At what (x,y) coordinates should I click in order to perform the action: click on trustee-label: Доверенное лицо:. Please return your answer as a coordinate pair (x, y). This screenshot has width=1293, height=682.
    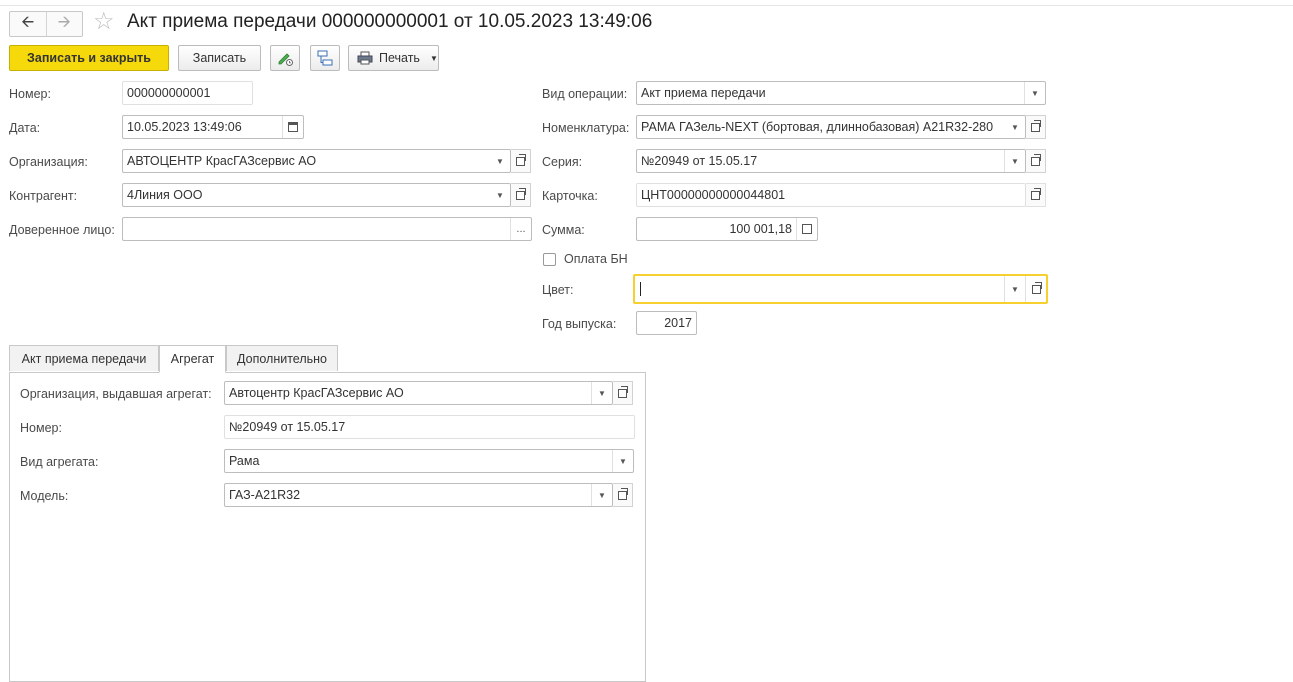
    Looking at the image, I should click on (62, 230).